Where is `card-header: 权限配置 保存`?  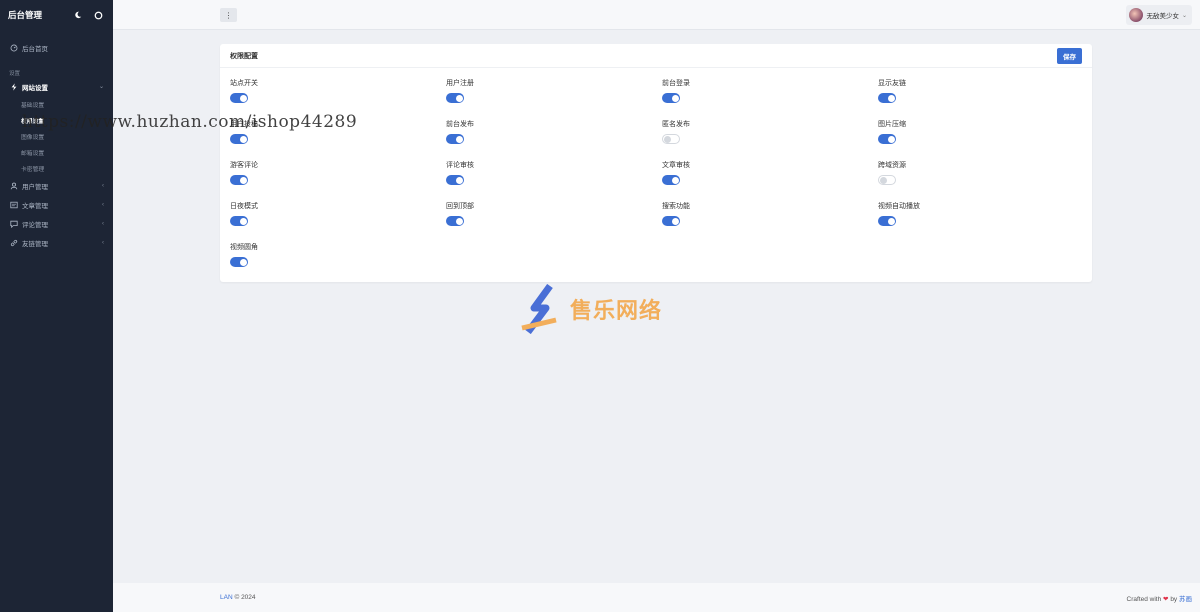
card-header: 权限配置 保存 is located at coordinates (656, 56).